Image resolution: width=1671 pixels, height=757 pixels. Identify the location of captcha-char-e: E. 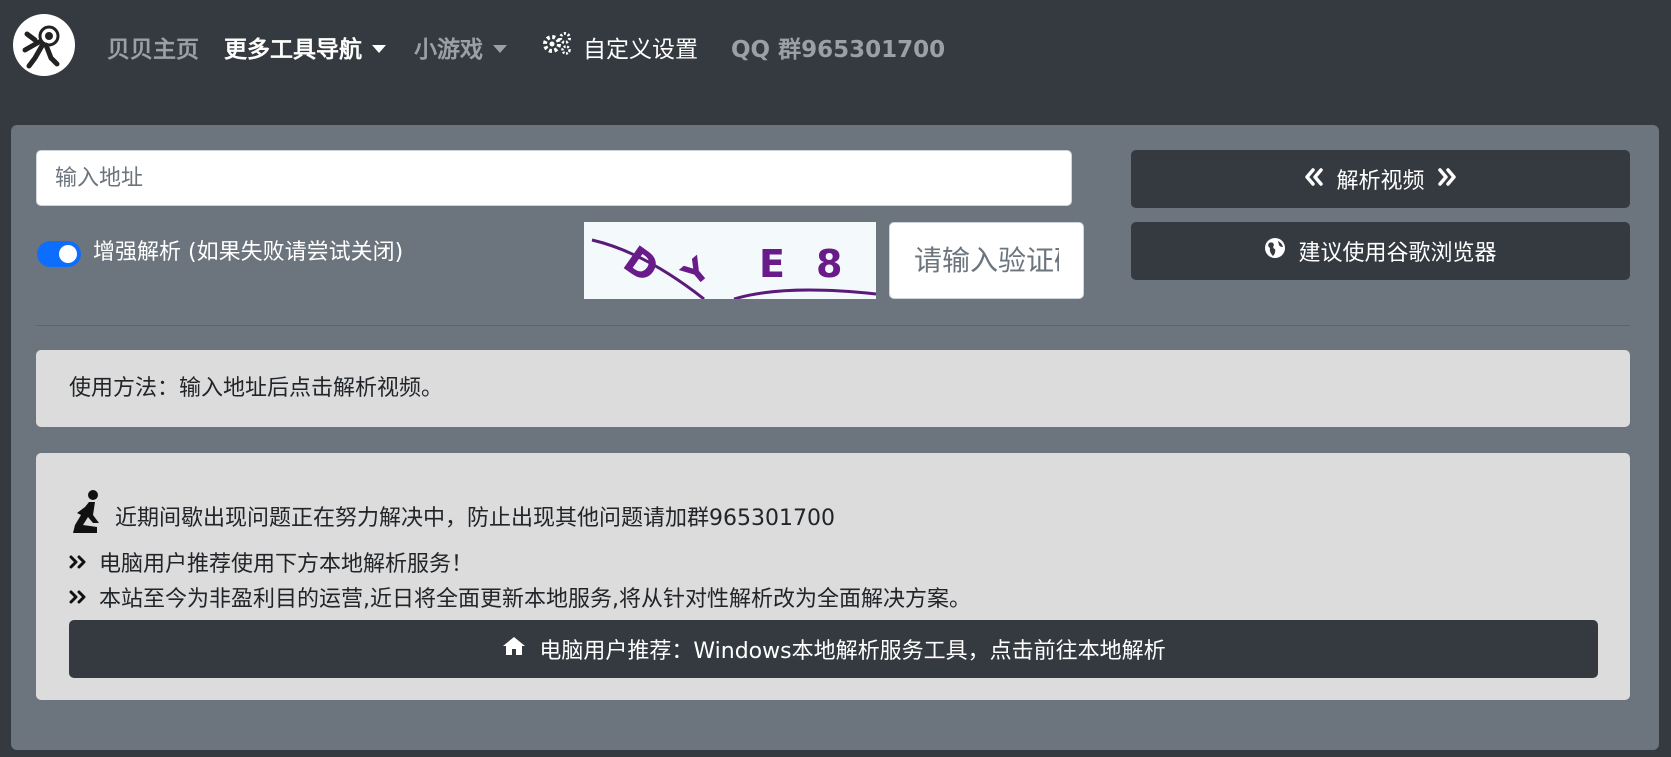
(772, 264).